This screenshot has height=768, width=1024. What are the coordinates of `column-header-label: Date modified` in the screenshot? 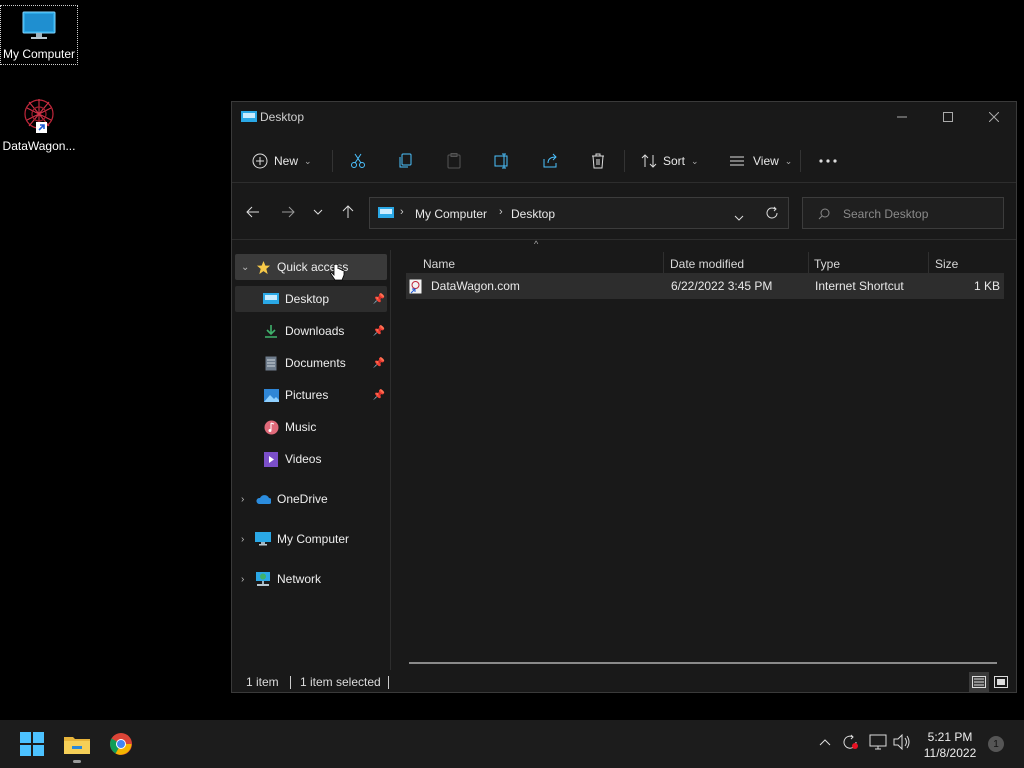 It's located at (707, 264).